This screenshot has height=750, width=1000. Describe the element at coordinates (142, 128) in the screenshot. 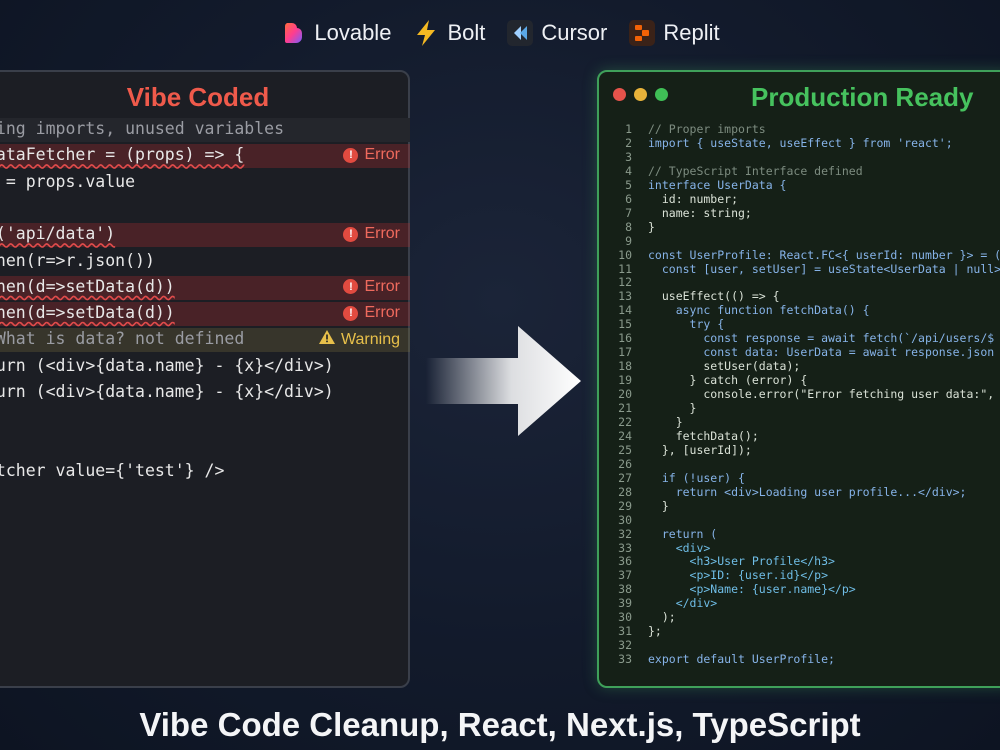

I see `code-text: sing imports, unused variables` at that location.